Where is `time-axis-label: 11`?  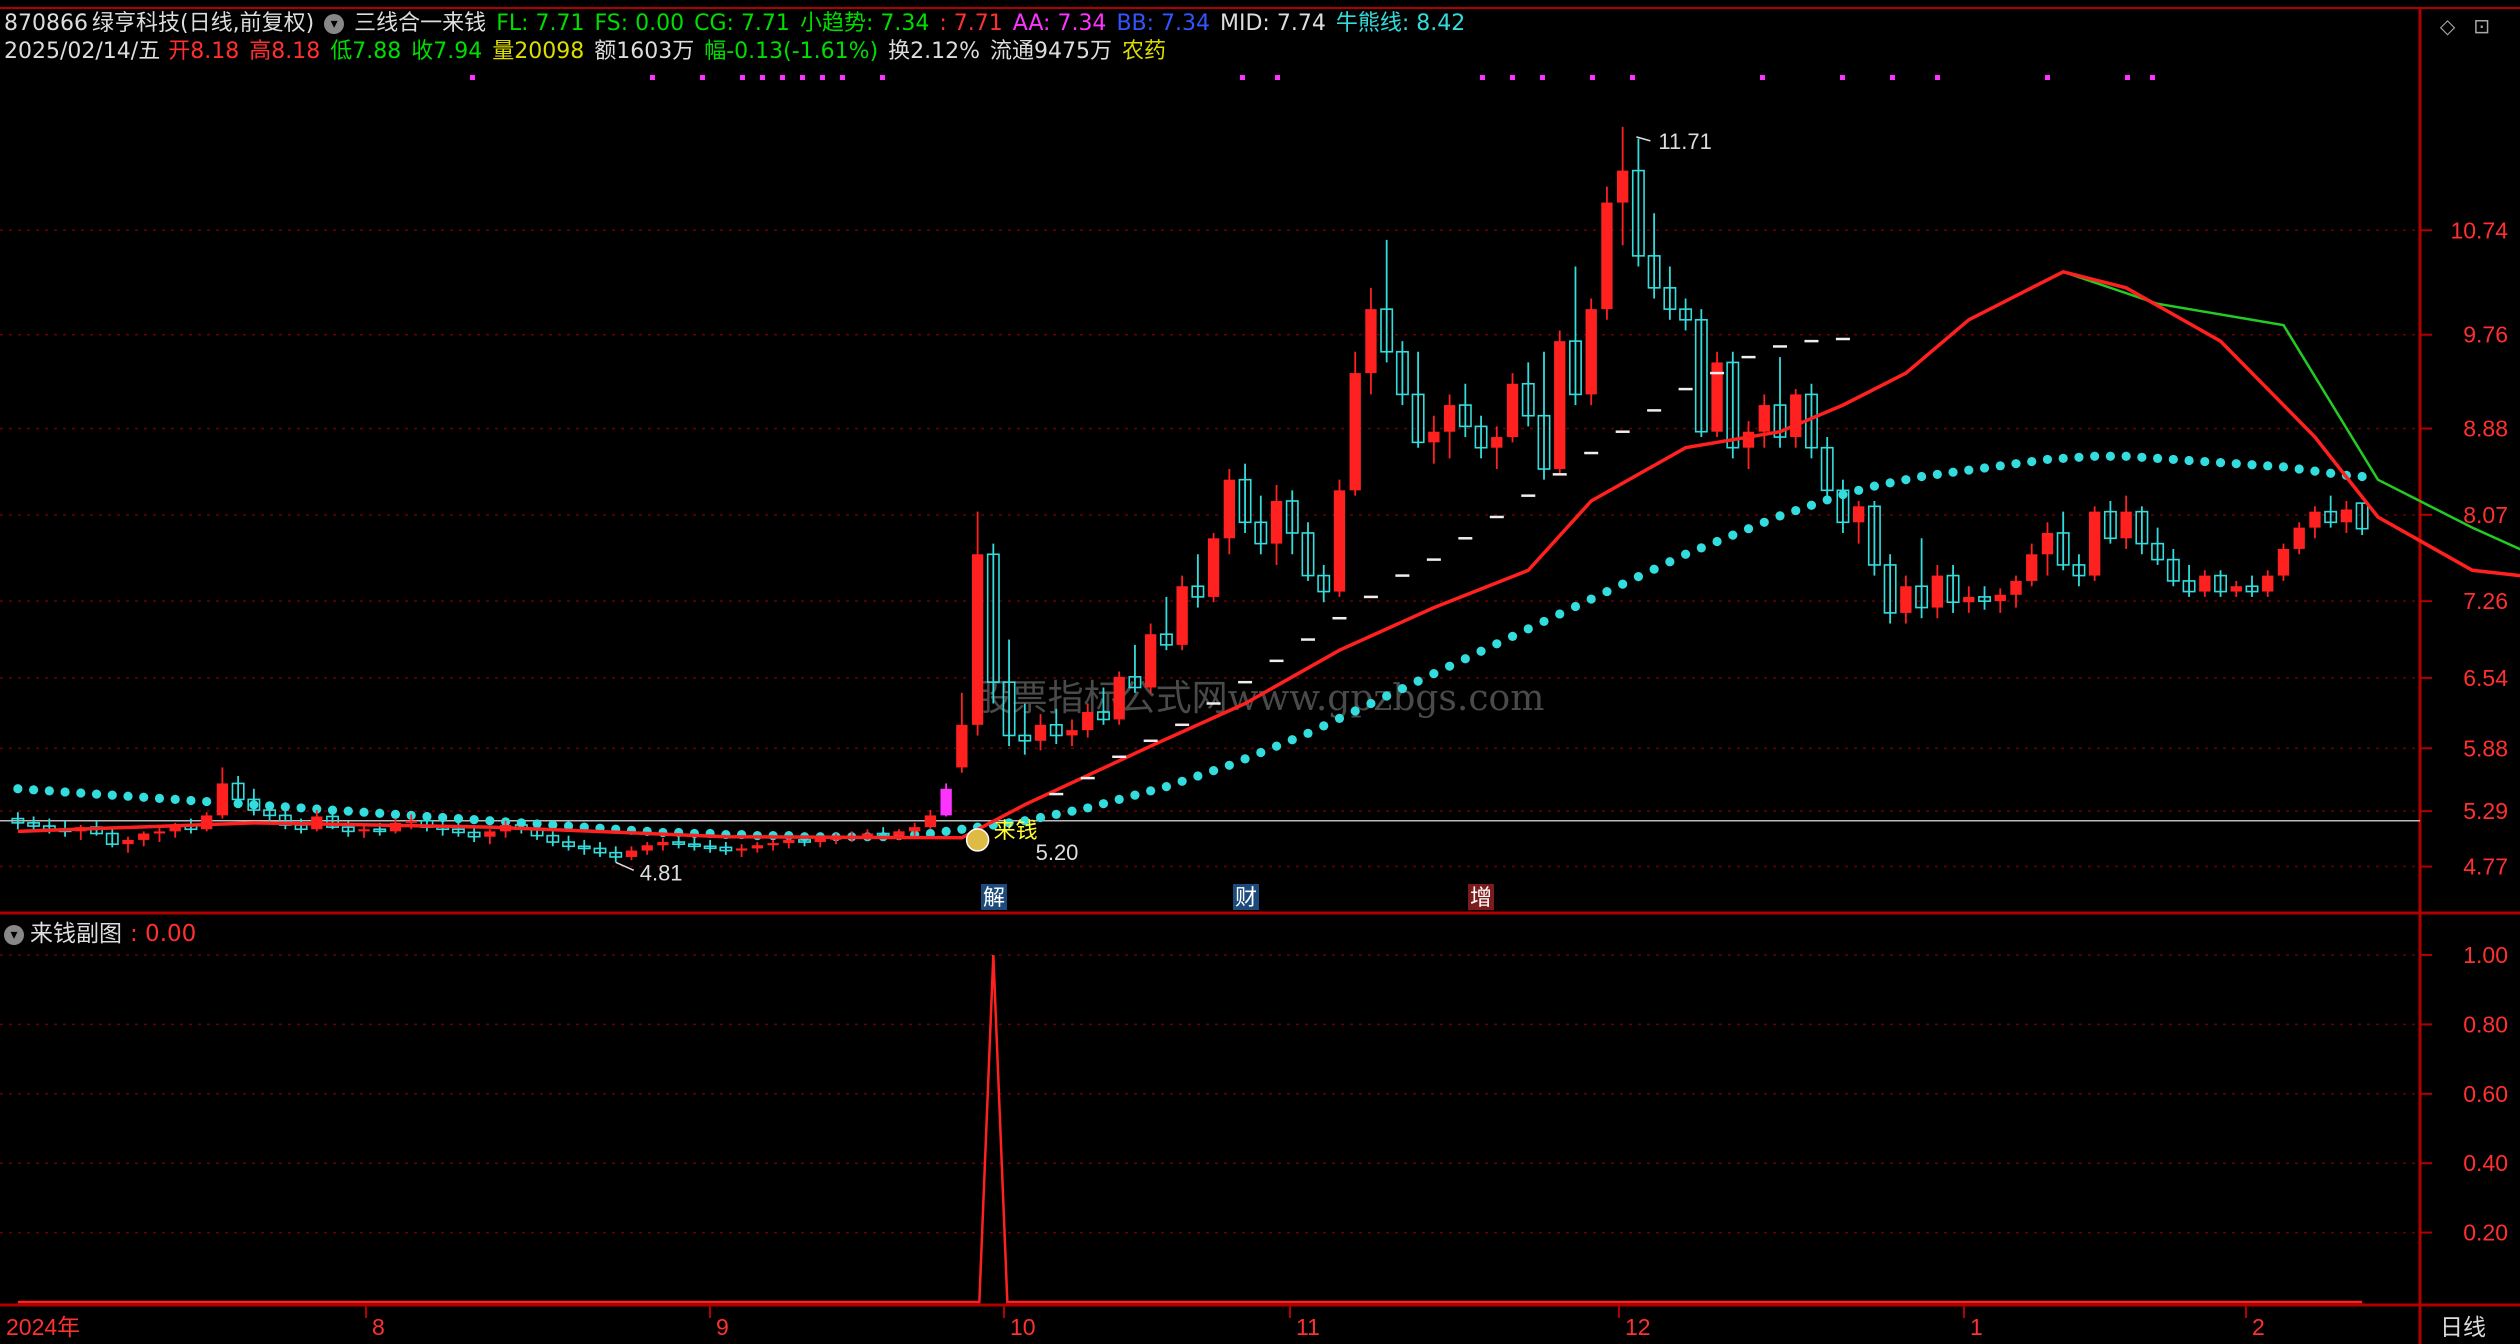 time-axis-label: 11 is located at coordinates (1308, 1327).